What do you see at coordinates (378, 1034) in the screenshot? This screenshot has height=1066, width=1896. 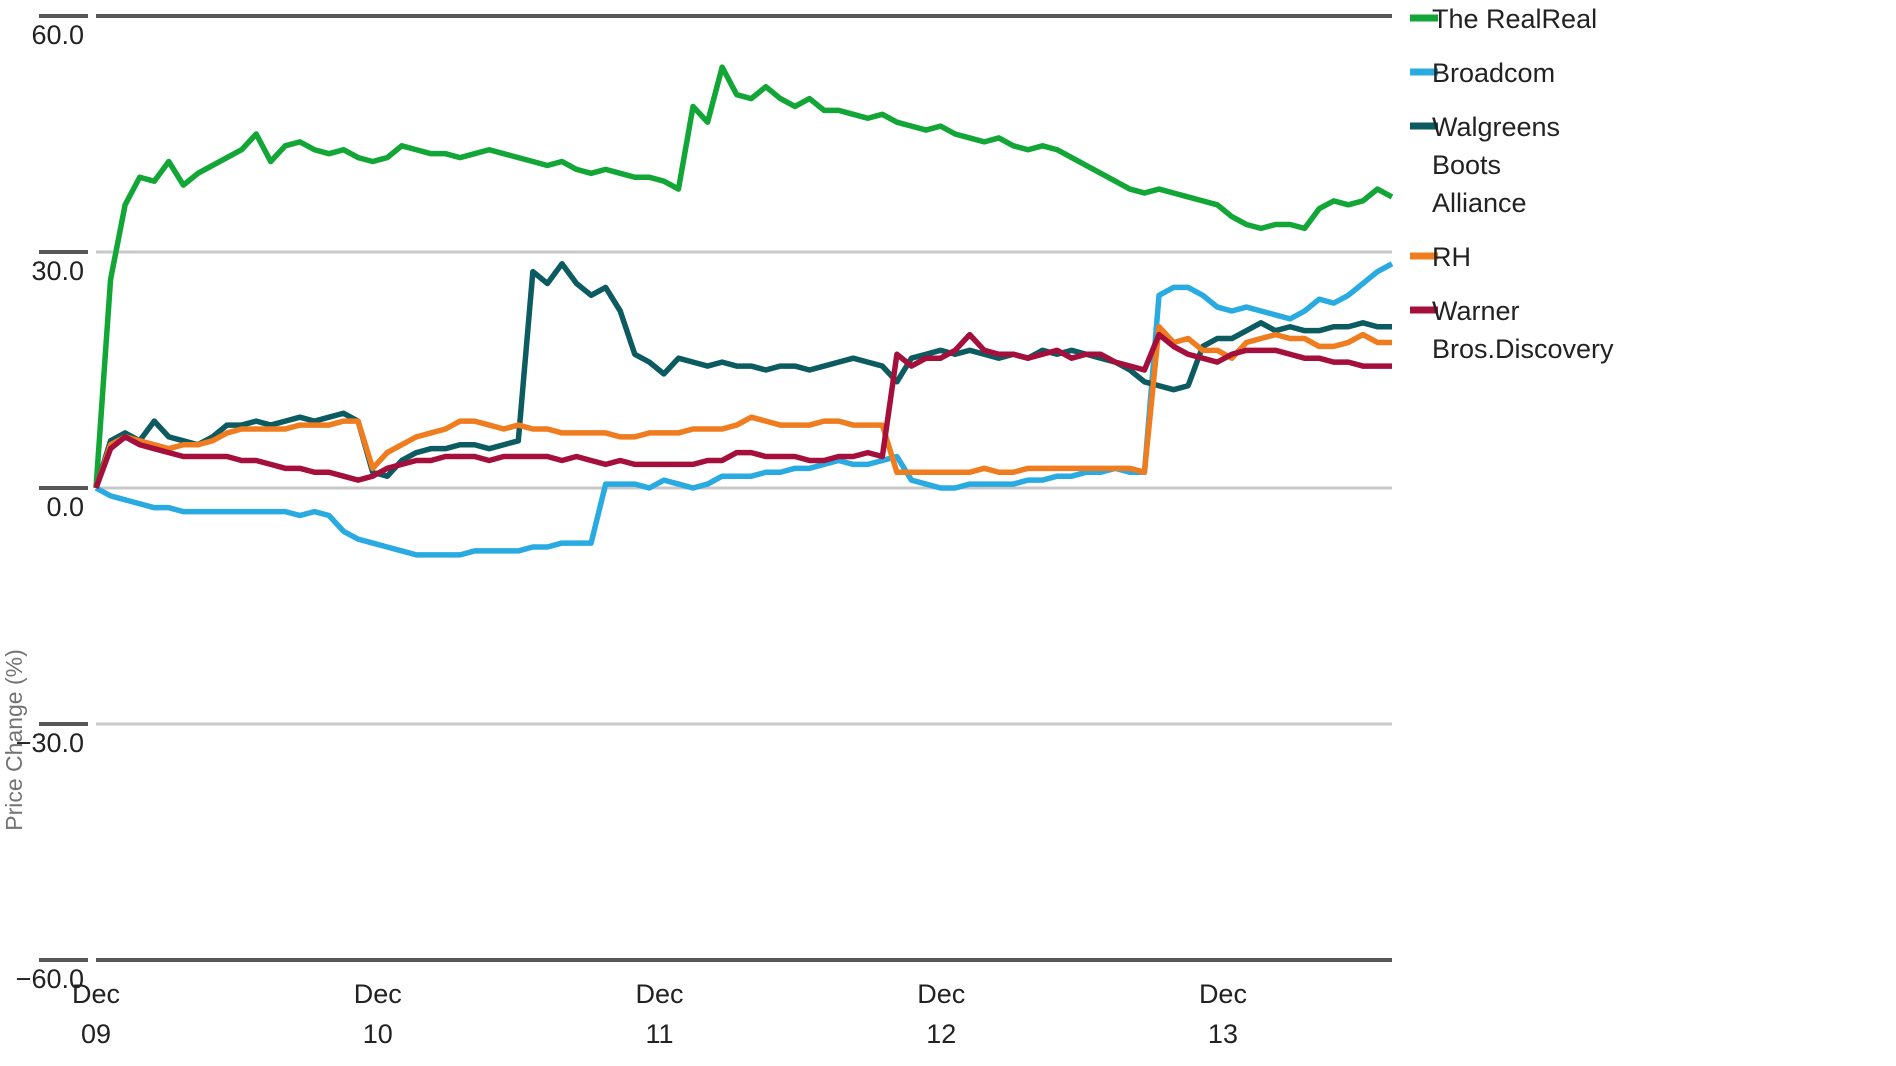 I see `x-tick-label-day: 10` at bounding box center [378, 1034].